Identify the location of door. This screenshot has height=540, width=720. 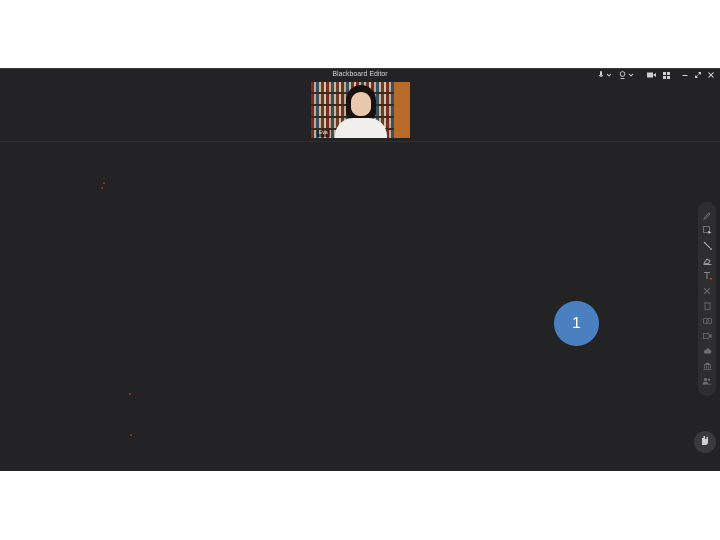
(402, 110).